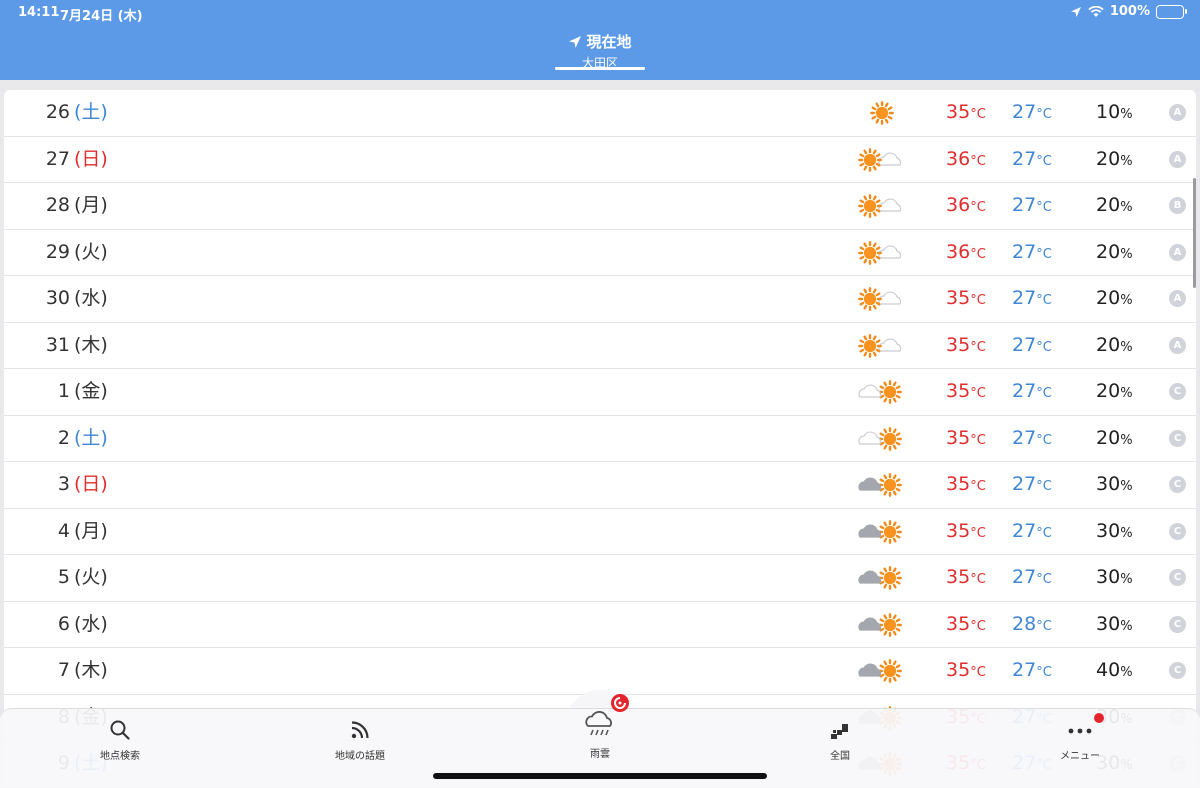  I want to click on forecast-date: 28 (月), so click(74, 206).